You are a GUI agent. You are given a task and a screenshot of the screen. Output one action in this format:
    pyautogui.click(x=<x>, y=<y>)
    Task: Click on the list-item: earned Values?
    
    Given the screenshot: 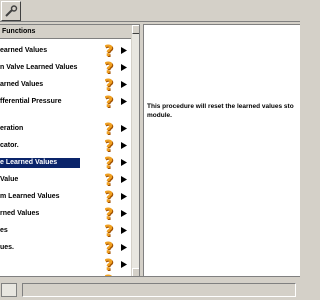 What is the action you would take?
    pyautogui.click(x=69, y=50)
    